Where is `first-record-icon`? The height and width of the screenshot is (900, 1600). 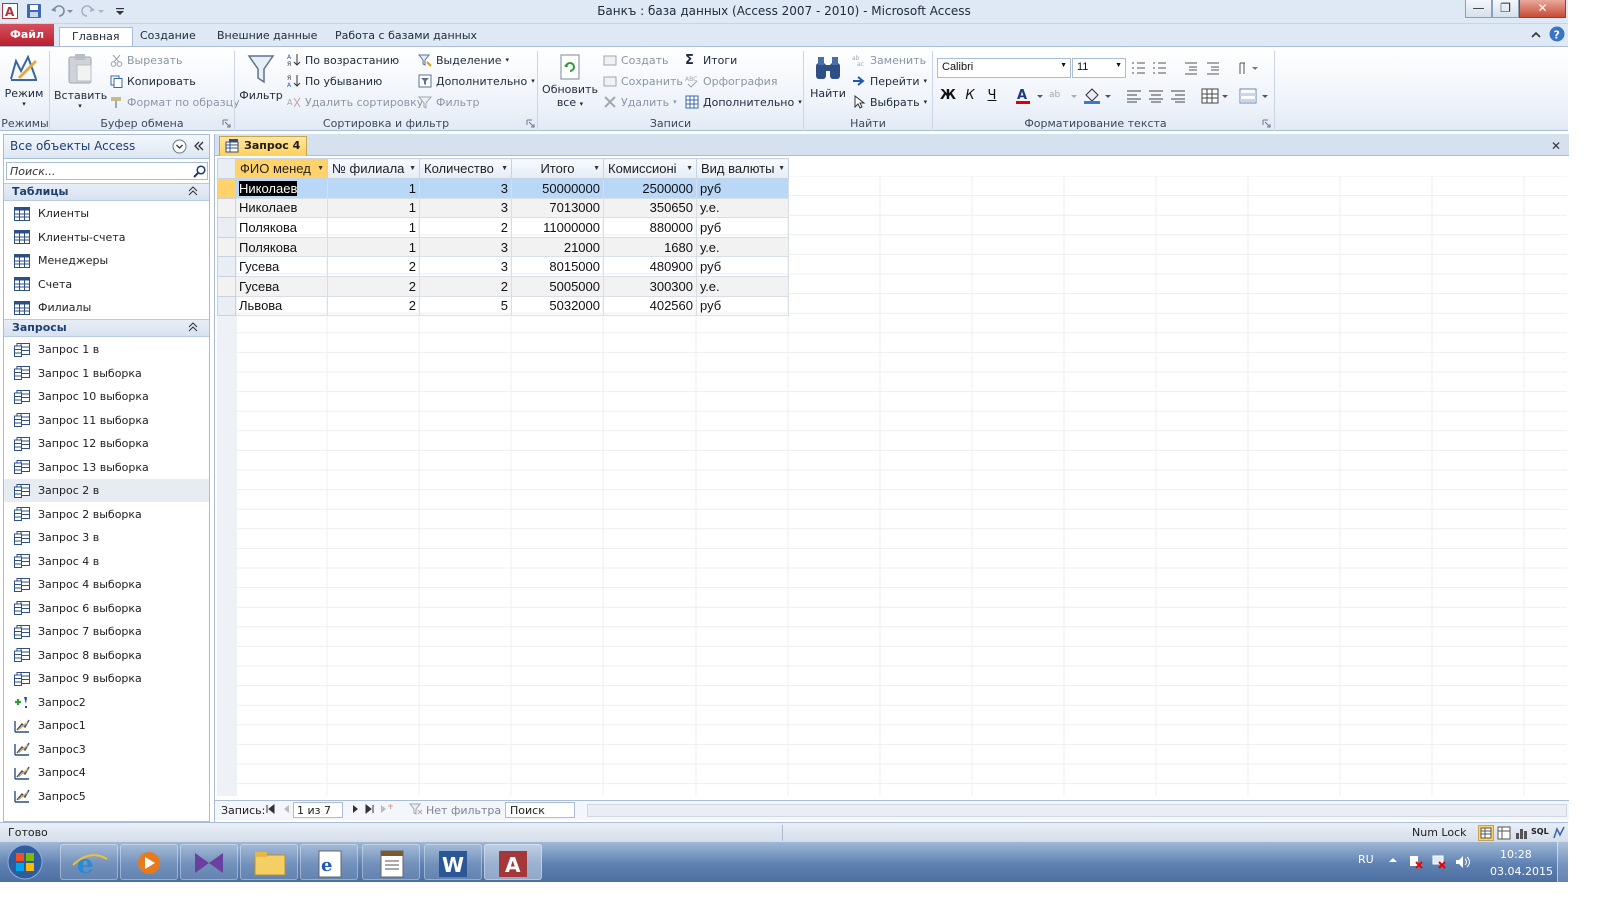
first-record-icon is located at coordinates (270, 809).